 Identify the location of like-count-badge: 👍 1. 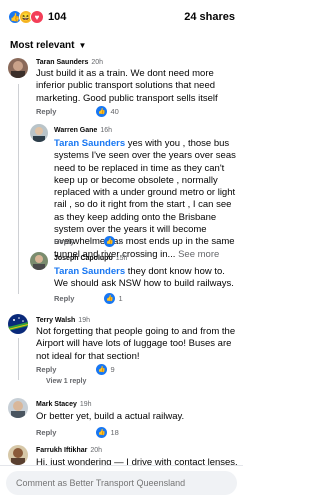
(113, 298).